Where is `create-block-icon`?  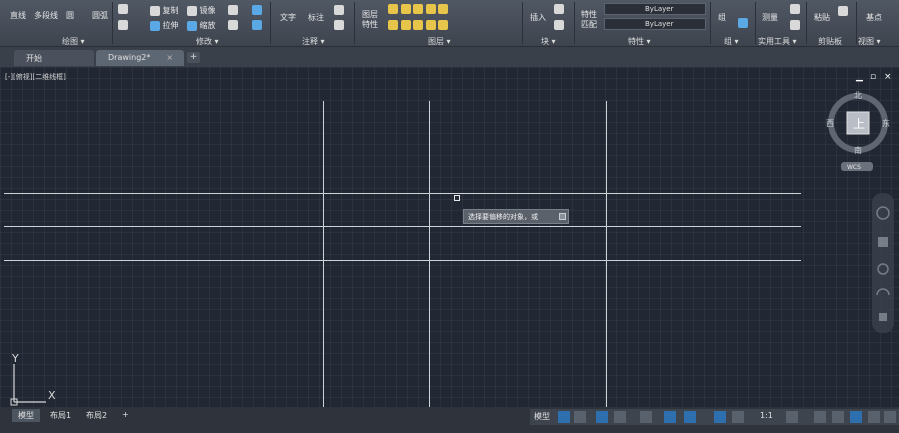 create-block-icon is located at coordinates (559, 9).